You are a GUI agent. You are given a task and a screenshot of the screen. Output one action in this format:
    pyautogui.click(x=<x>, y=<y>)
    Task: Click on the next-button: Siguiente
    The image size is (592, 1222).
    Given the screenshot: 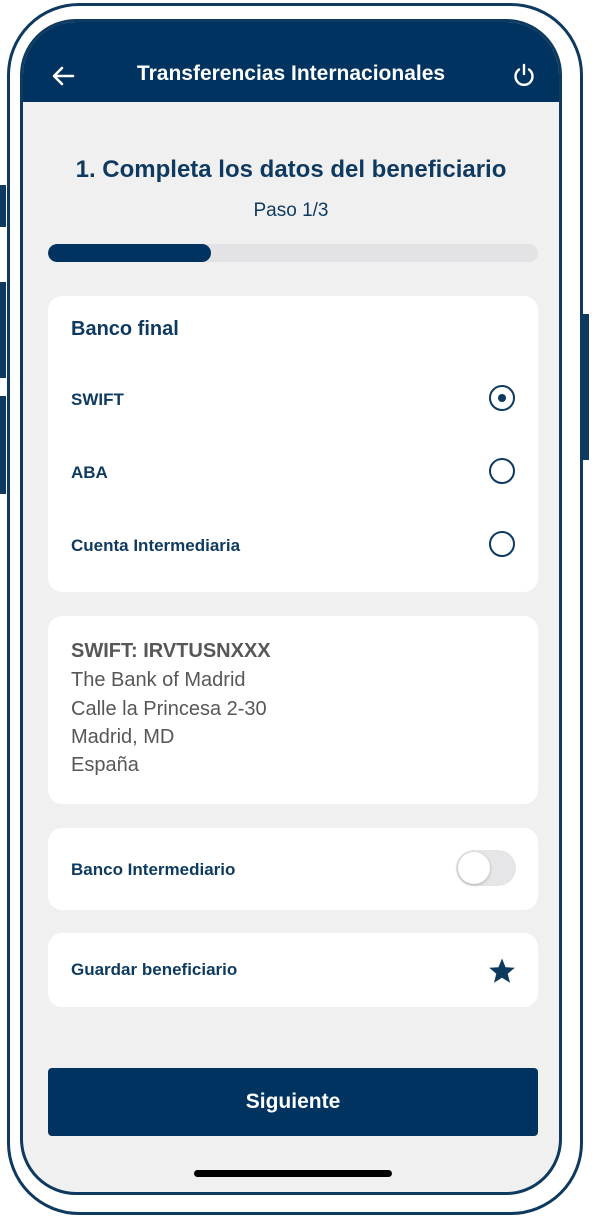 What is the action you would take?
    pyautogui.click(x=293, y=1102)
    